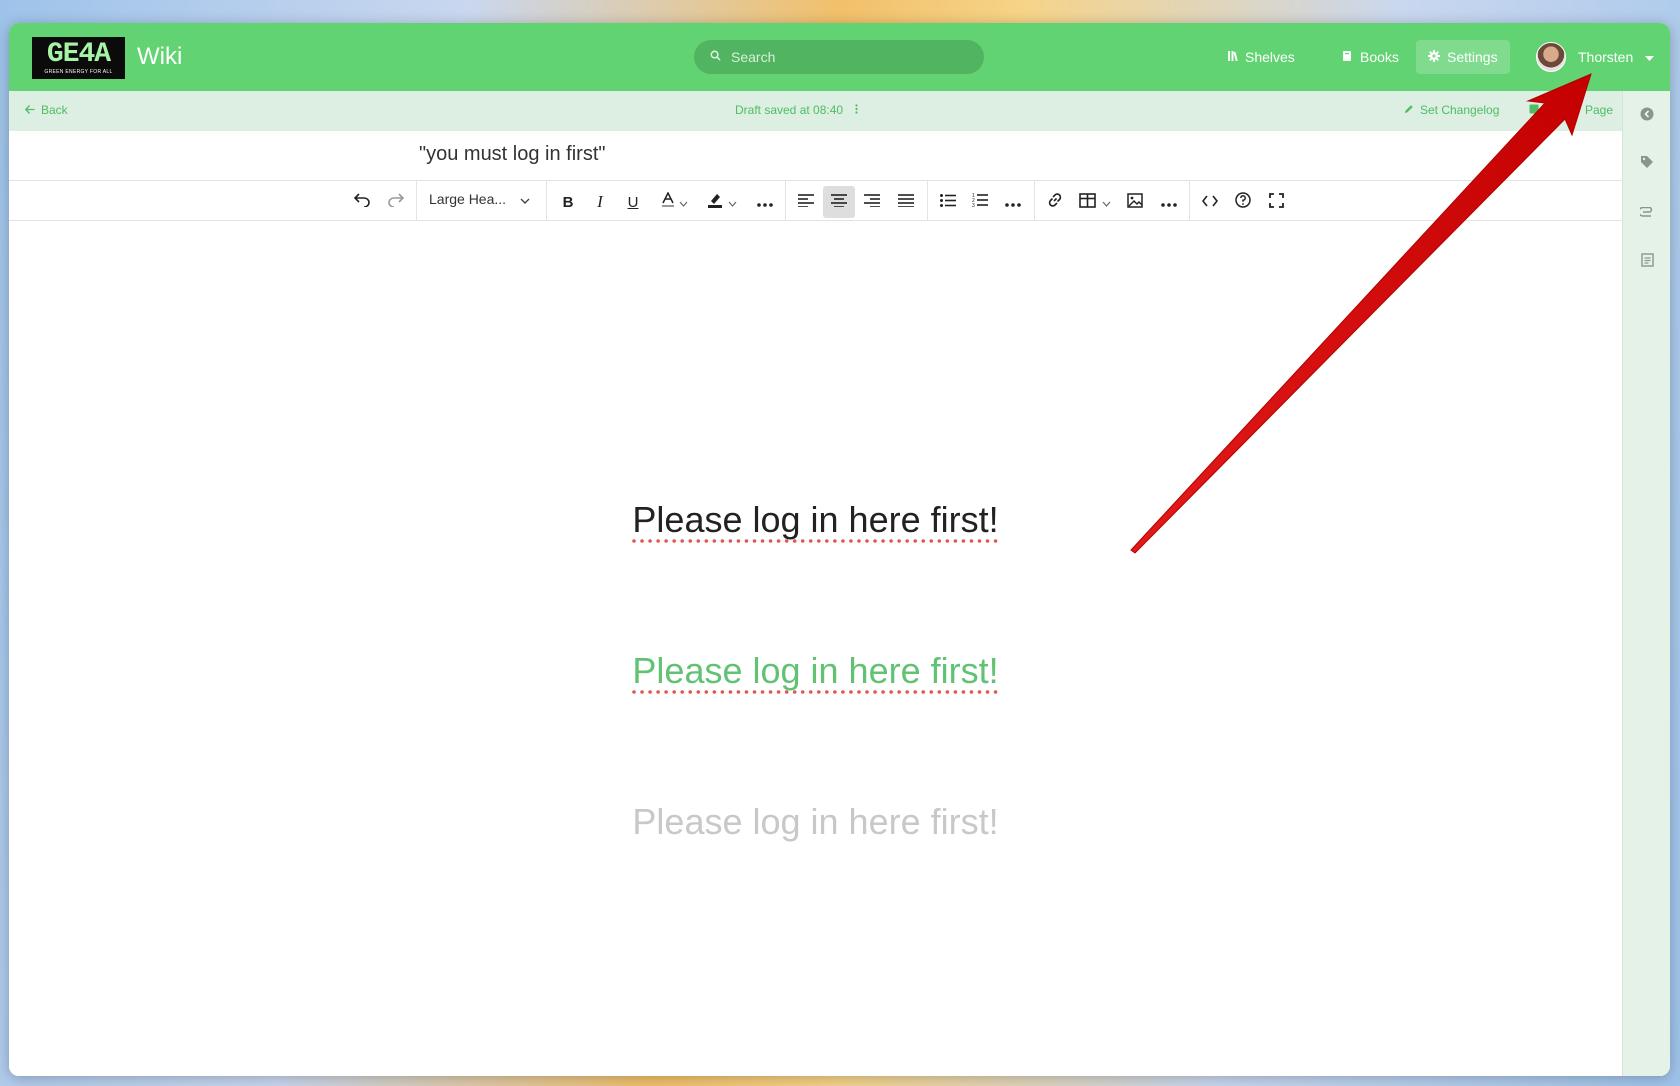 The height and width of the screenshot is (1086, 1680). I want to click on bullet-list-button, so click(948, 202).